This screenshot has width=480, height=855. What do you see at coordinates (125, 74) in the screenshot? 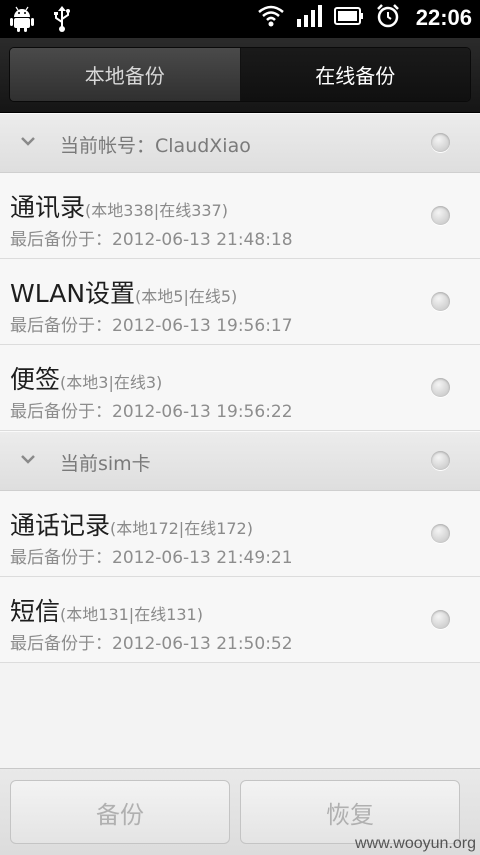
I see `tab-local-backup: 本地备份` at bounding box center [125, 74].